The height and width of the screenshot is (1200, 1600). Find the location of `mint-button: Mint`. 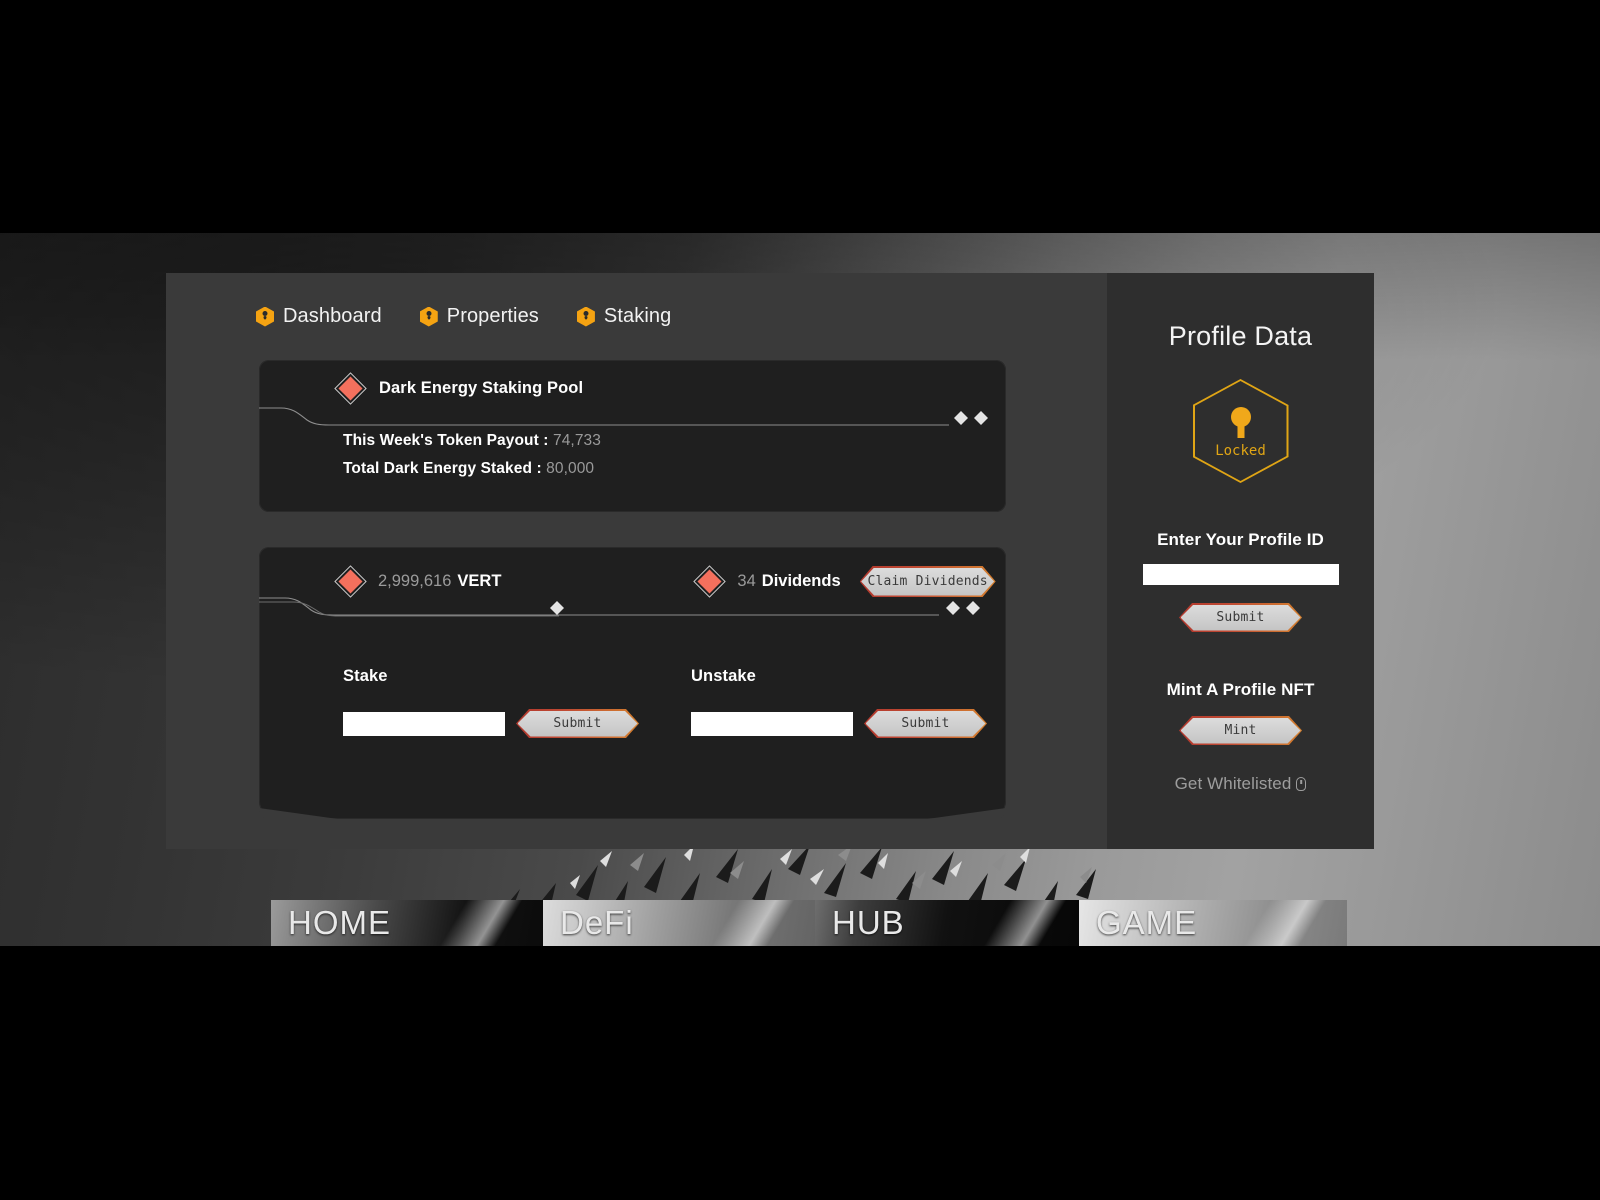

mint-button: Mint is located at coordinates (1240, 730).